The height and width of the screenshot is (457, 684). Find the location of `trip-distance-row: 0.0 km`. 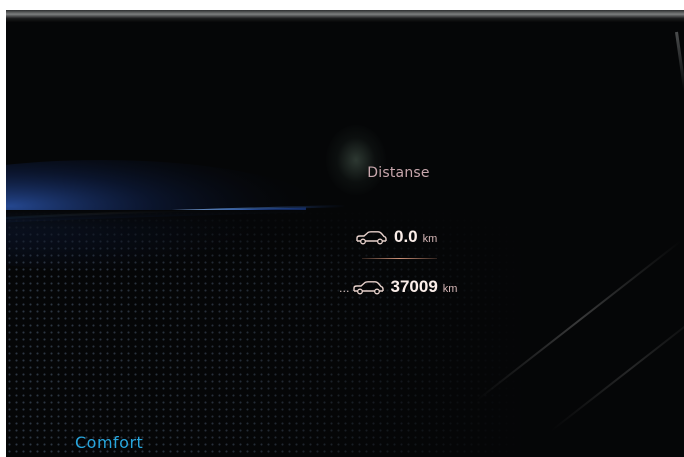

trip-distance-row: 0.0 km is located at coordinates (395, 237).